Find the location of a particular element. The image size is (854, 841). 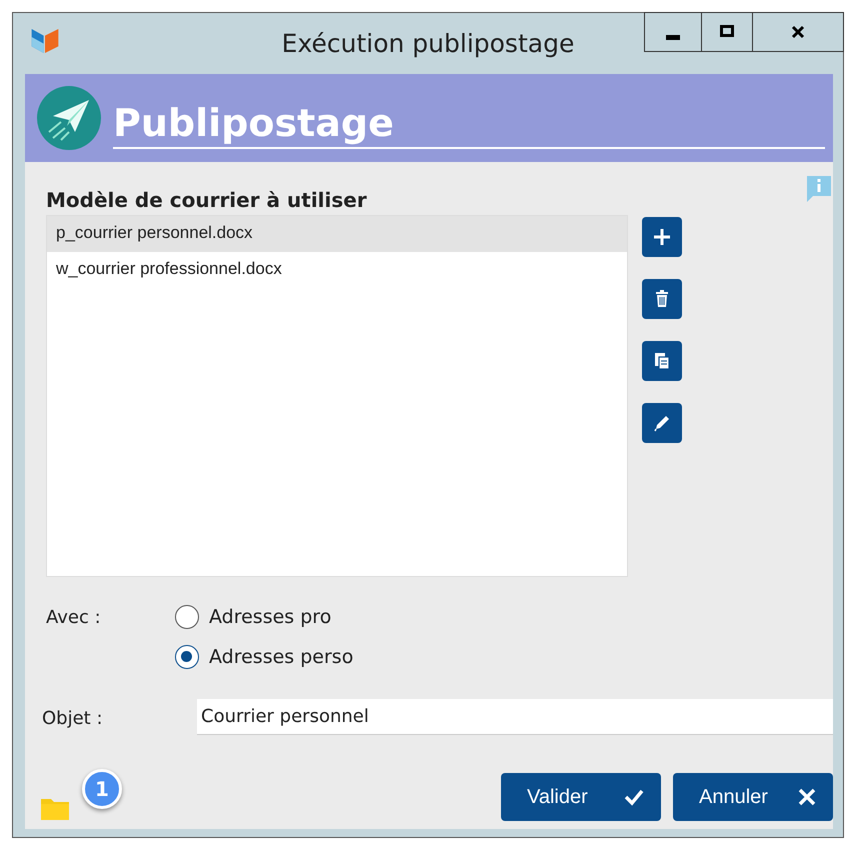

radio-option: Adresses perso is located at coordinates (264, 657).